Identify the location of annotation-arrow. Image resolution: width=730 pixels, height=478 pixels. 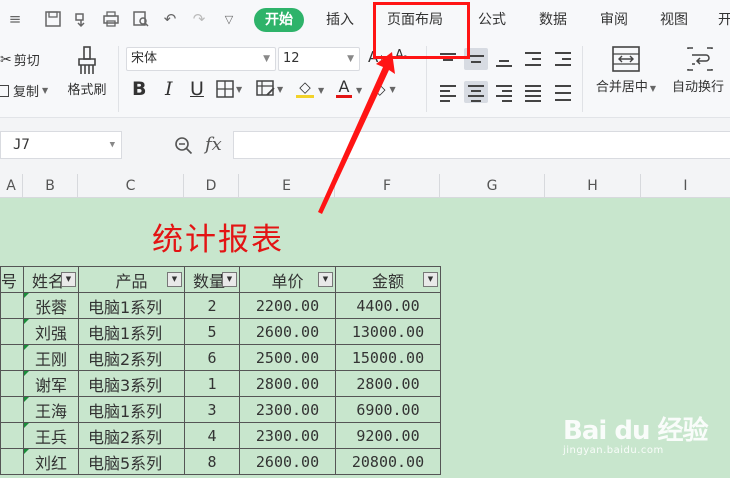
(356, 133).